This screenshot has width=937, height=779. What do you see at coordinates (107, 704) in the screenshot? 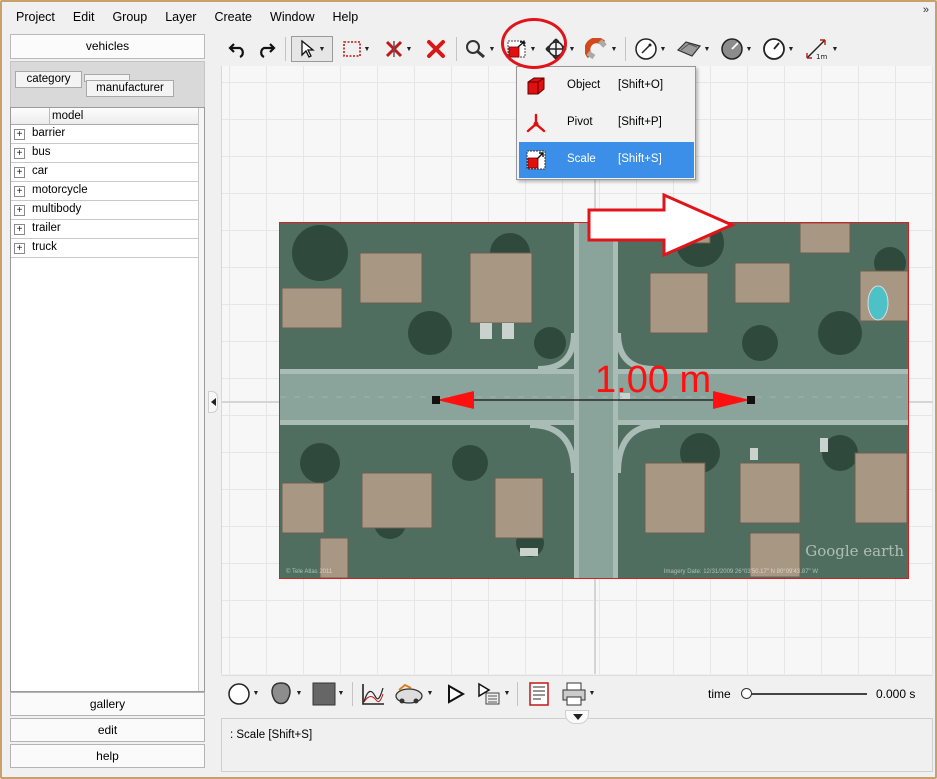
I see `gallery-button: gallery` at bounding box center [107, 704].